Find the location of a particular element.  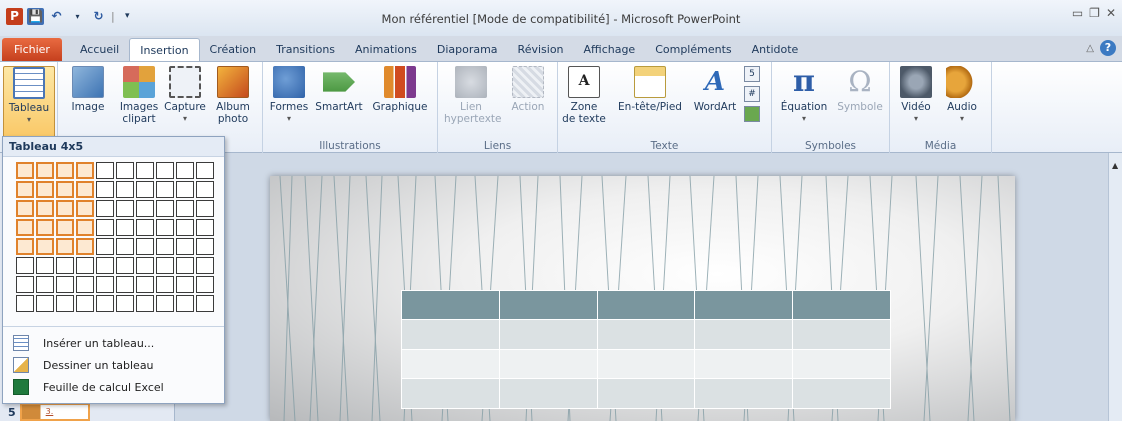

slide-thumbnail: 3. Encadrement is located at coordinates (54, 412).